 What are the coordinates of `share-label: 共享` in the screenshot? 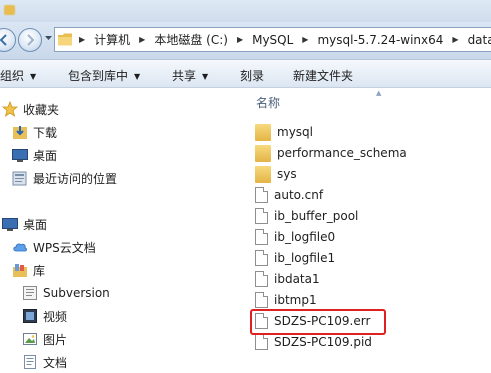 It's located at (184, 76).